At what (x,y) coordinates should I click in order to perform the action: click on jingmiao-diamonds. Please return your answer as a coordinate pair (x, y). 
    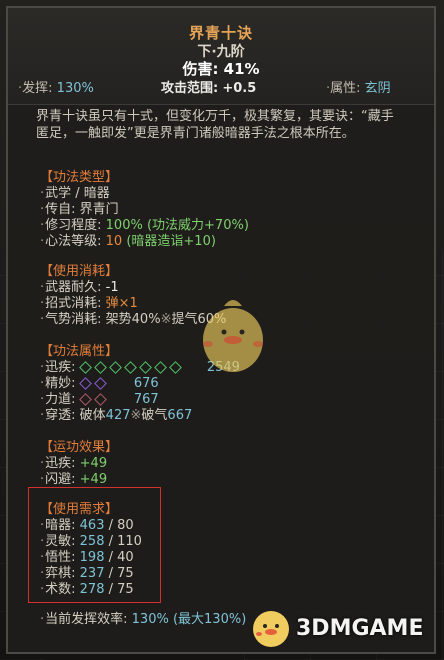
    Looking at the image, I should click on (94, 383).